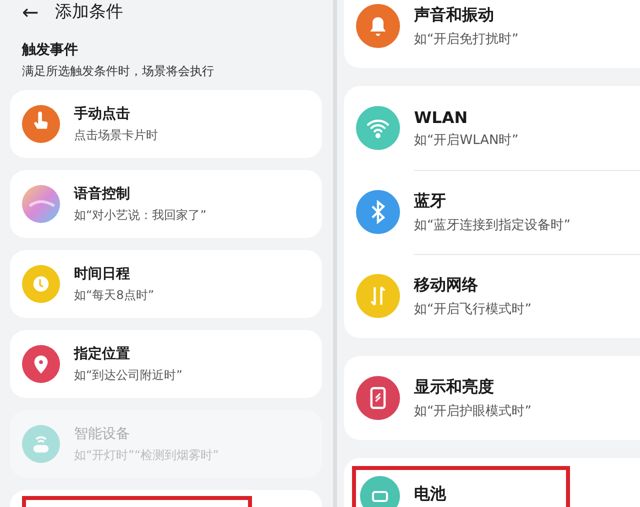  What do you see at coordinates (446, 285) in the screenshot?
I see `condition-title: 移动网络` at bounding box center [446, 285].